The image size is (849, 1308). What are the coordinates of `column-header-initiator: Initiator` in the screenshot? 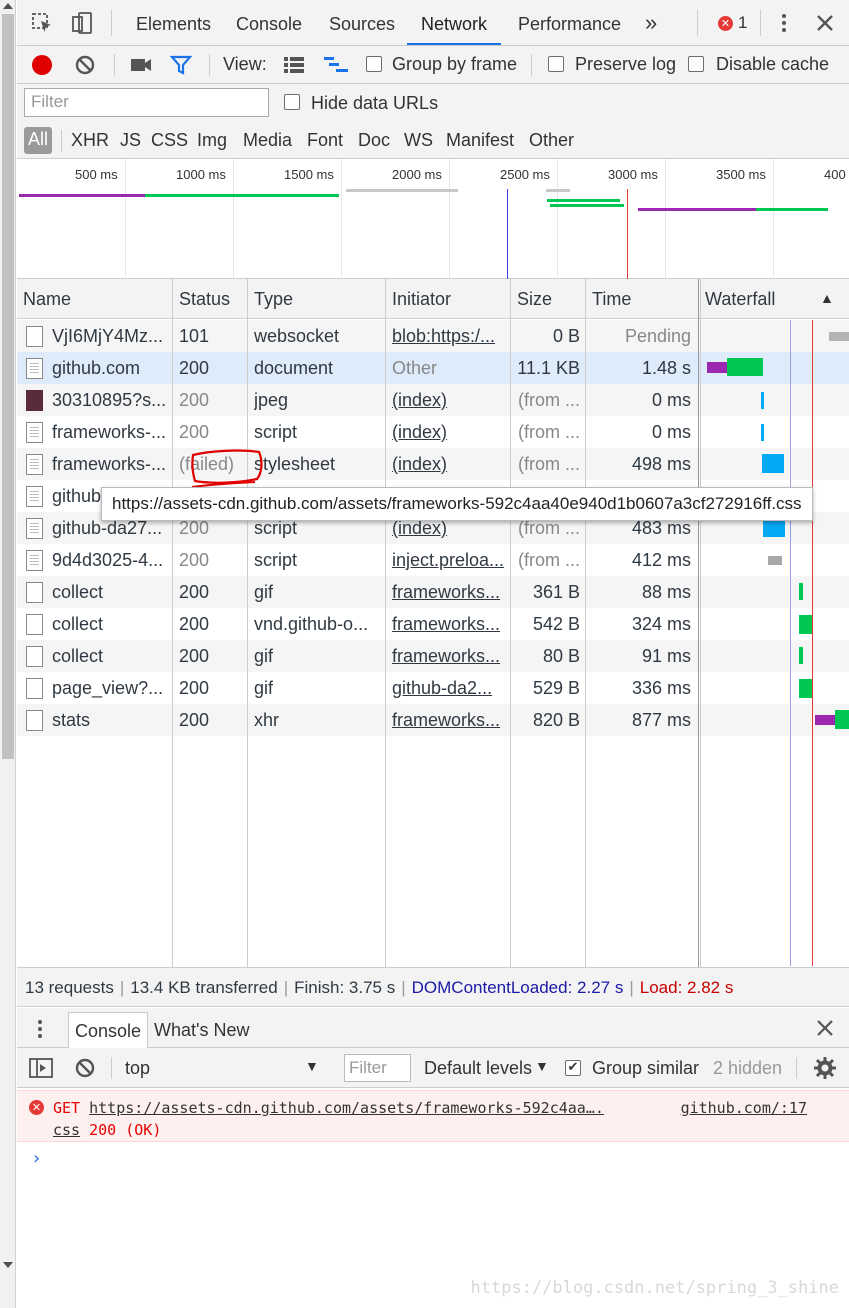 It's located at (418, 299).